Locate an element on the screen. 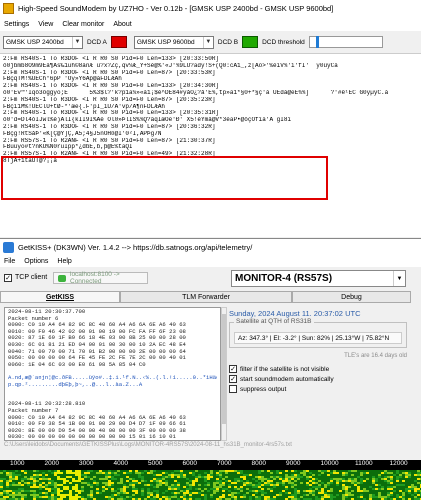 Image resolution: width=421 pixels, height=500 pixels. menu-view: View is located at coordinates (45, 24).